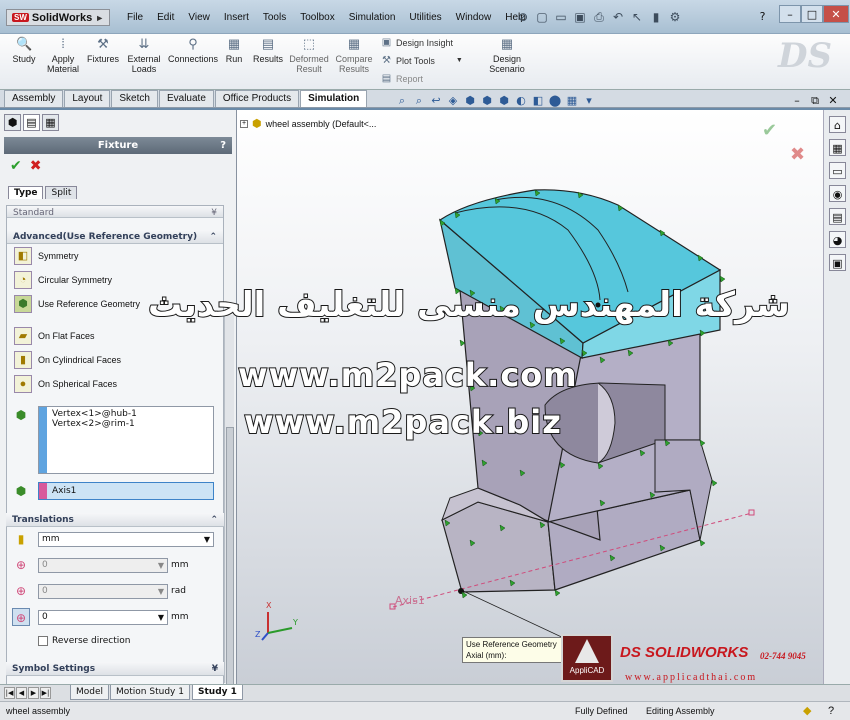  I want to click on zoom-to-fit-icon: ⌕, so click(402, 101).